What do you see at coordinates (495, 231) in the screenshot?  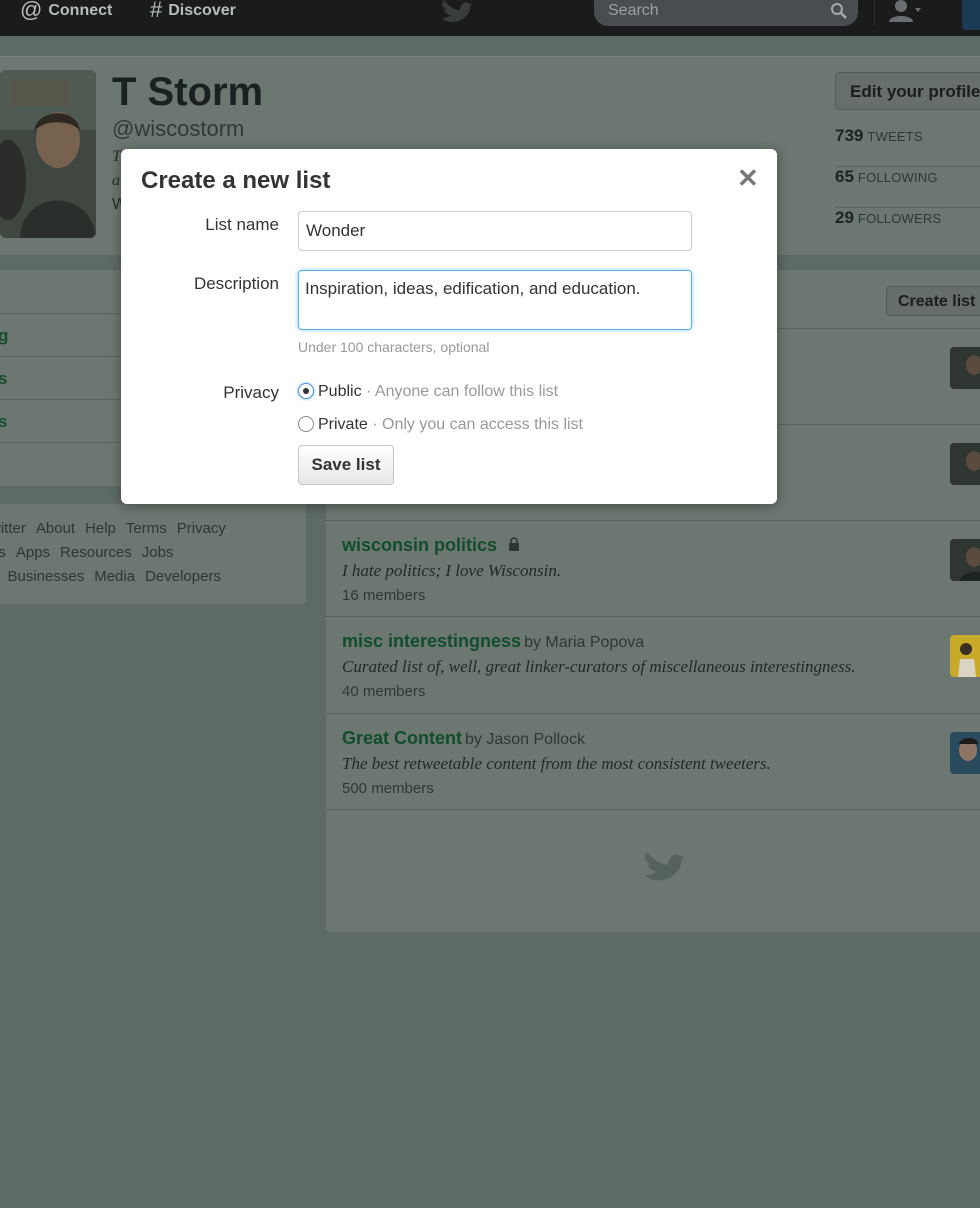 I see `list-name-input` at bounding box center [495, 231].